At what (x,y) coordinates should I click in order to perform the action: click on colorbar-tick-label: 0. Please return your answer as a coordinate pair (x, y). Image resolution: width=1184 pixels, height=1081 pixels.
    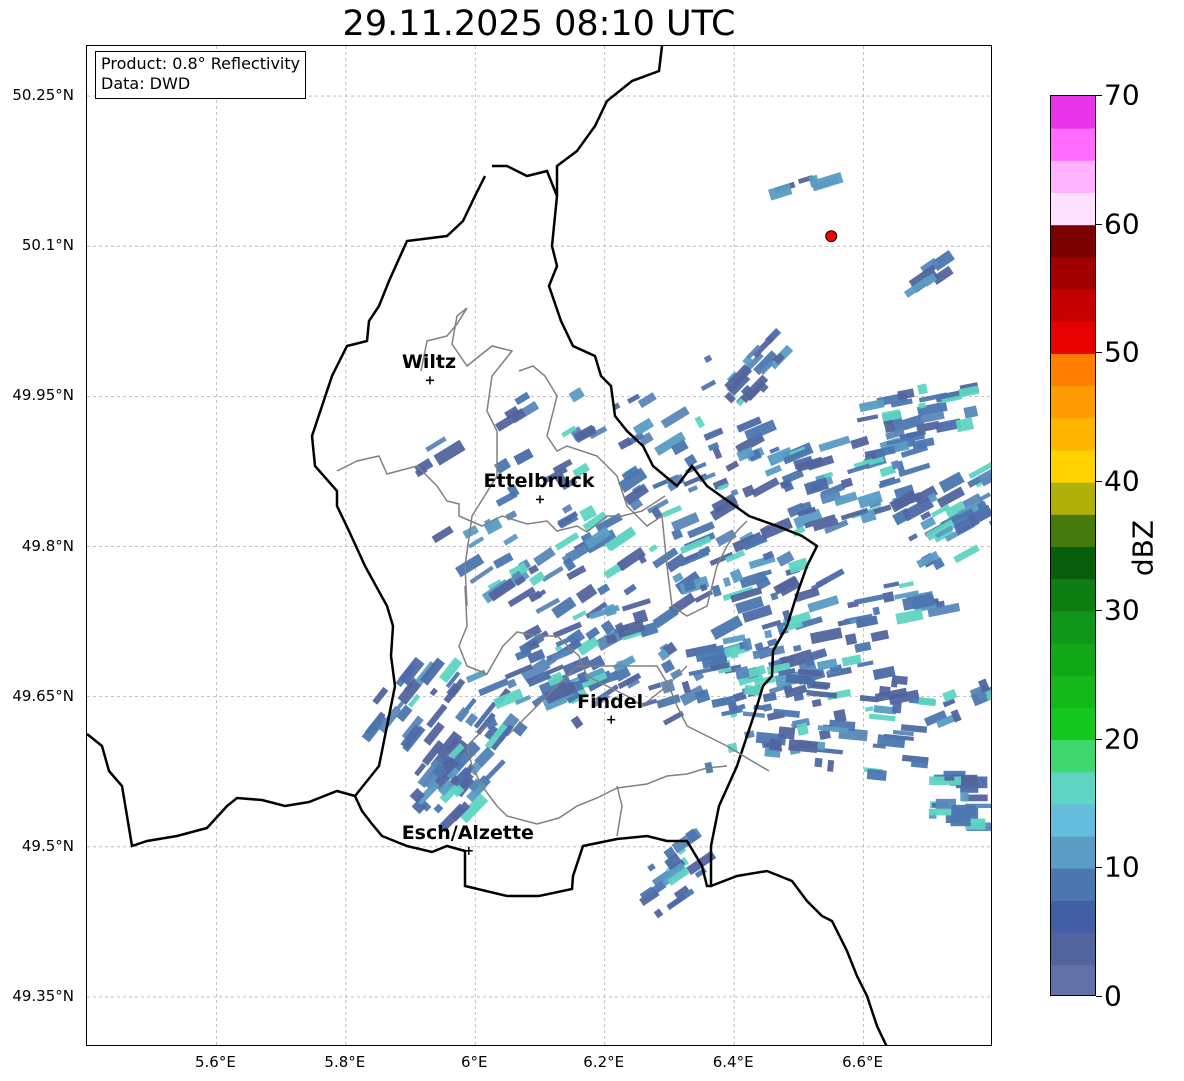
    Looking at the image, I should click on (1113, 996).